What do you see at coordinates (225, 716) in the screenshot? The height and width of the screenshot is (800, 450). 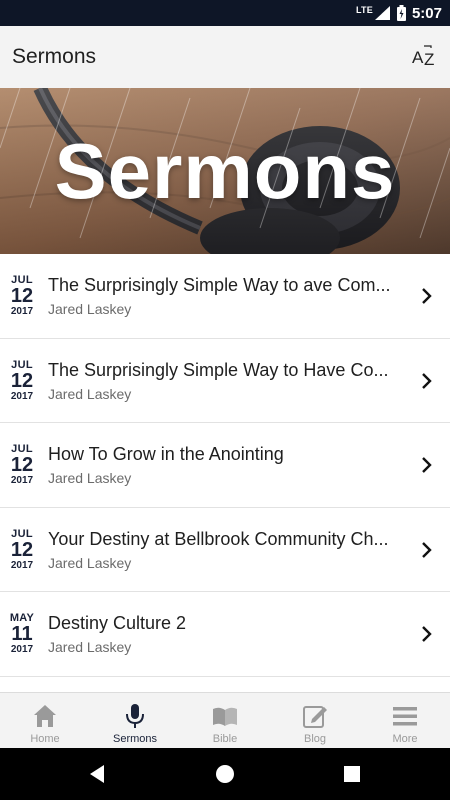 I see `book-icon` at bounding box center [225, 716].